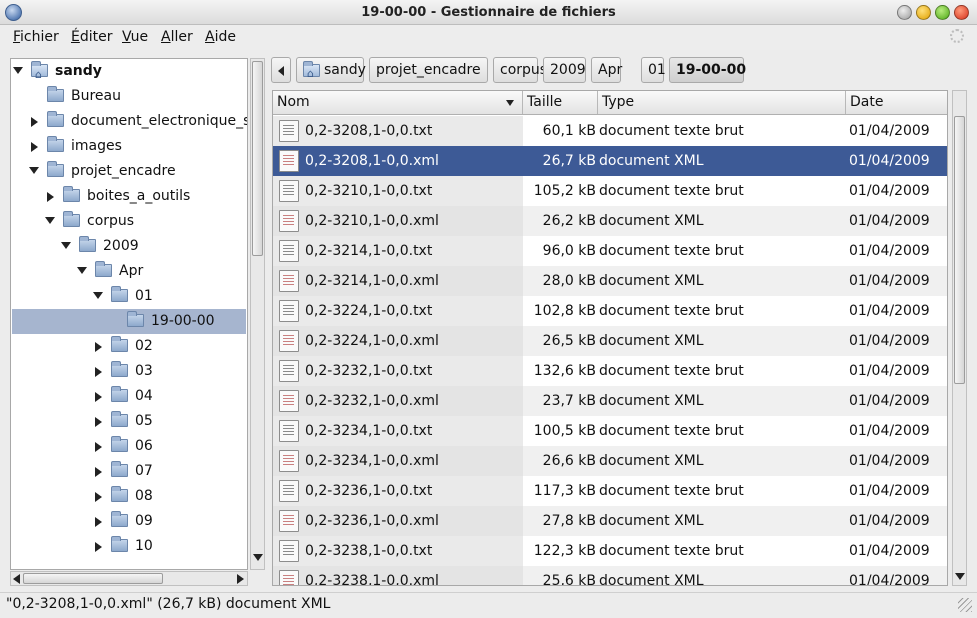 The image size is (977, 618). What do you see at coordinates (129, 446) in the screenshot?
I see `tree-item-06: 06` at bounding box center [129, 446].